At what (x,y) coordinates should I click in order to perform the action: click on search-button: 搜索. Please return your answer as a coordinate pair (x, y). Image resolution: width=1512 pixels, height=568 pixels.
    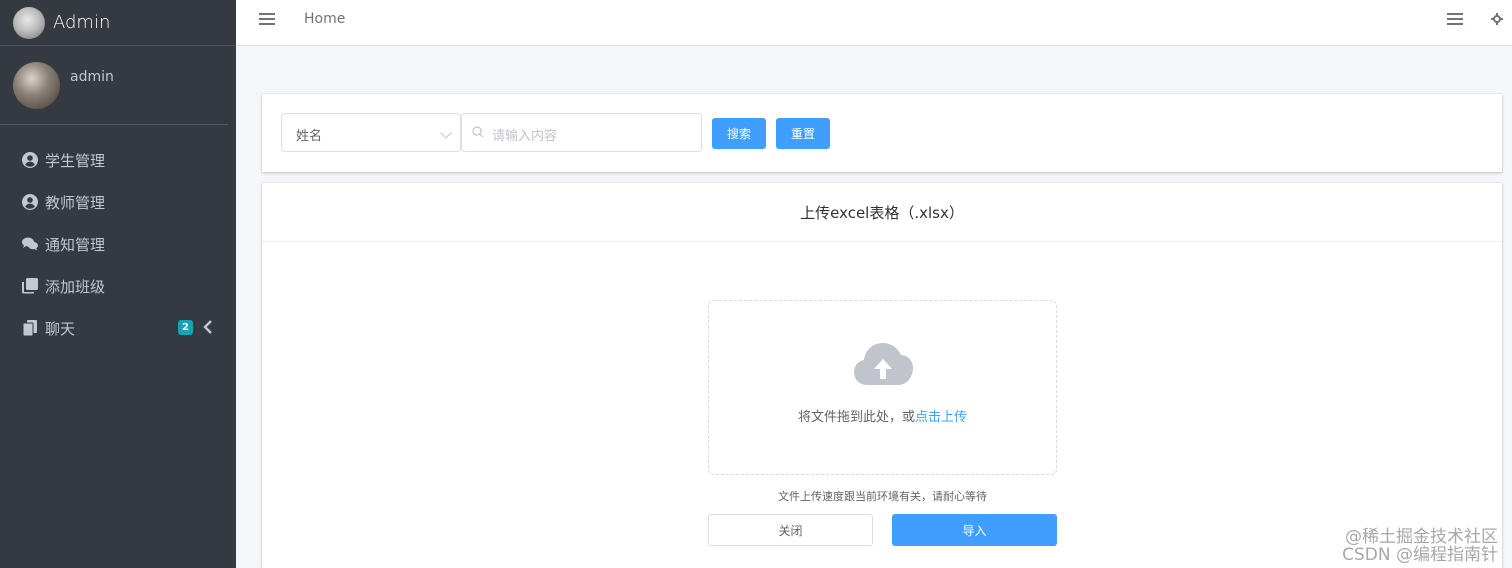
    Looking at the image, I should click on (739, 133).